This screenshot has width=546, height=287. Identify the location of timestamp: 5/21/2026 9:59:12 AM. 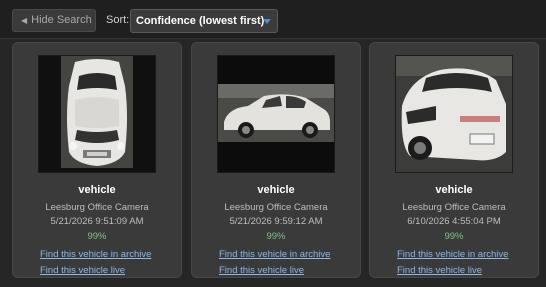
(276, 221).